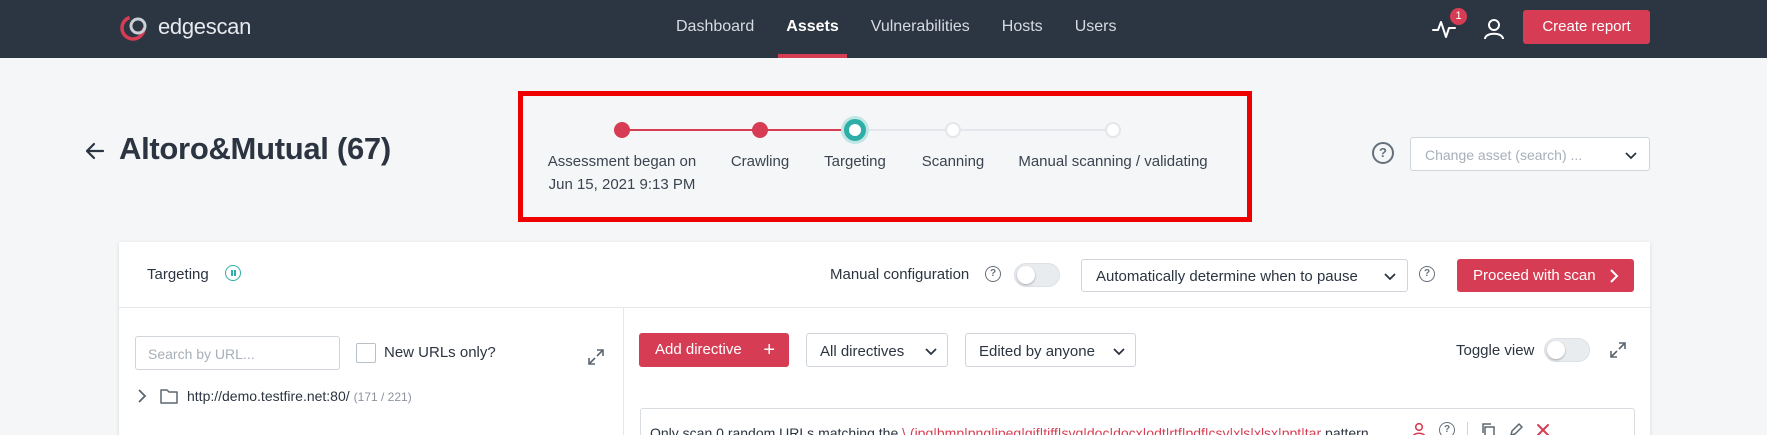  Describe the element at coordinates (1458, 16) in the screenshot. I see `notification-badge: 1` at that location.